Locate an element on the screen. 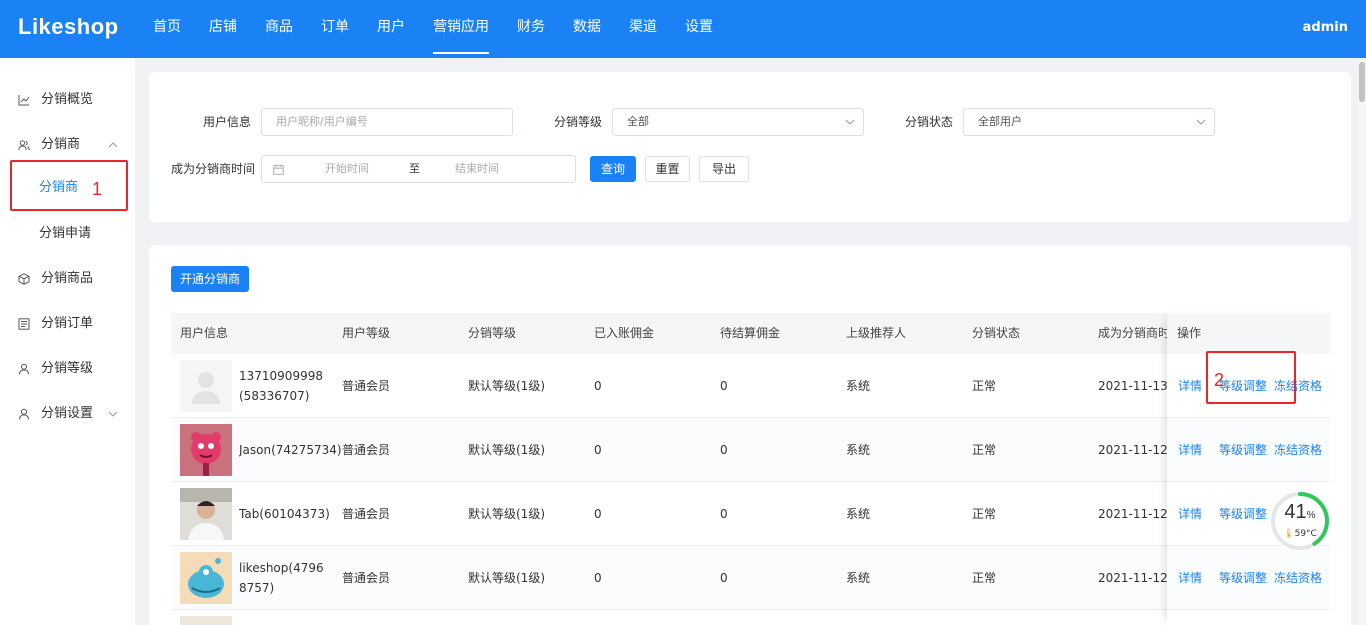 The image size is (1366, 625). annotation-number-2: 2 is located at coordinates (1219, 380).